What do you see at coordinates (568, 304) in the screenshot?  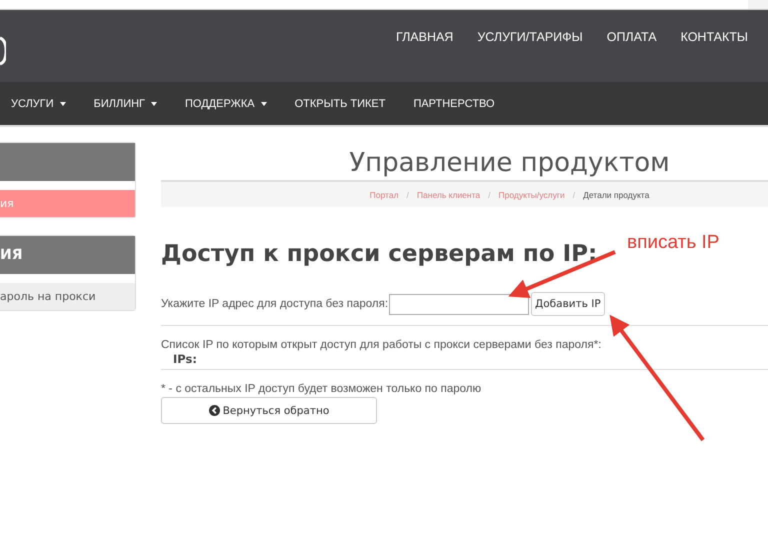 I see `add-ip-button: Добавить IP` at bounding box center [568, 304].